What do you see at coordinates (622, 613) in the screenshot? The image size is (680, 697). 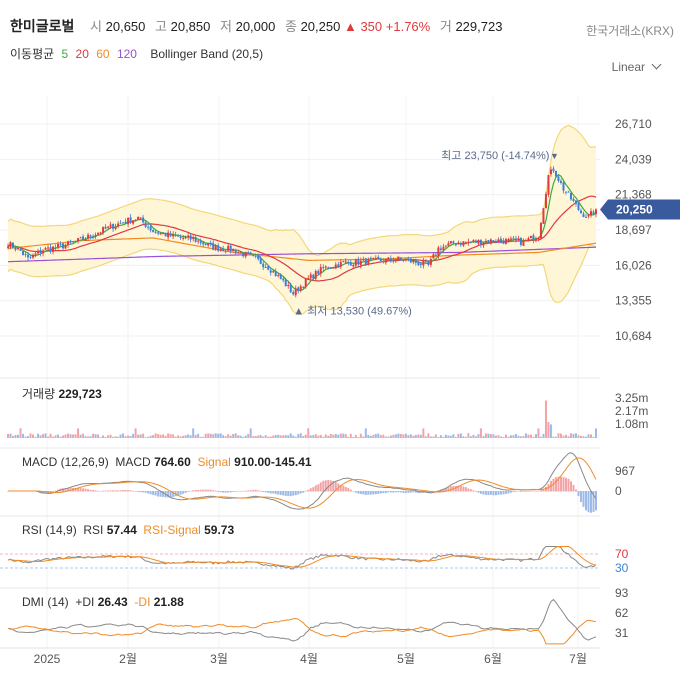 I see `dmi-tick-label: 62` at bounding box center [622, 613].